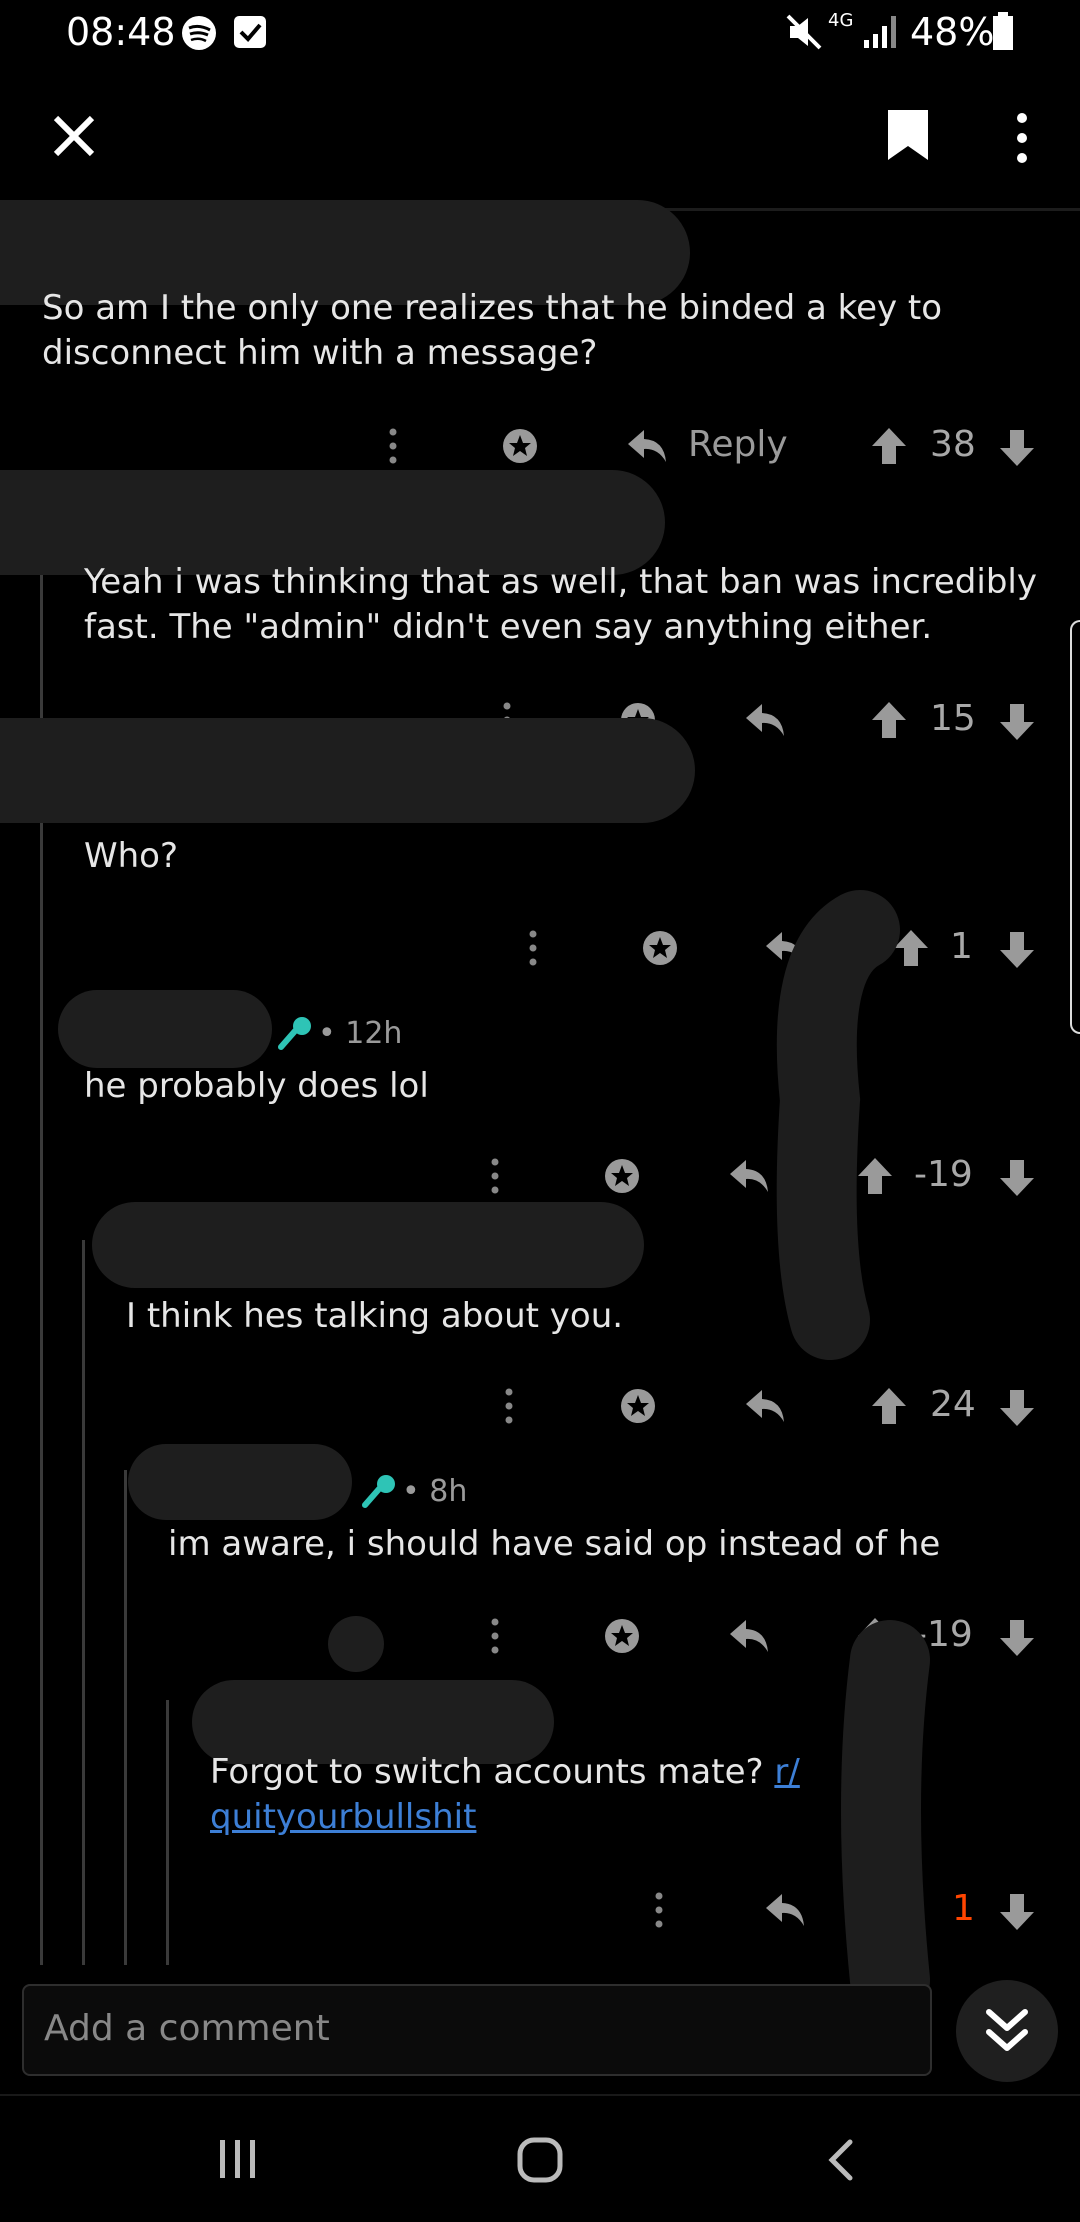  I want to click on comment-input: Add a comment, so click(477, 2030).